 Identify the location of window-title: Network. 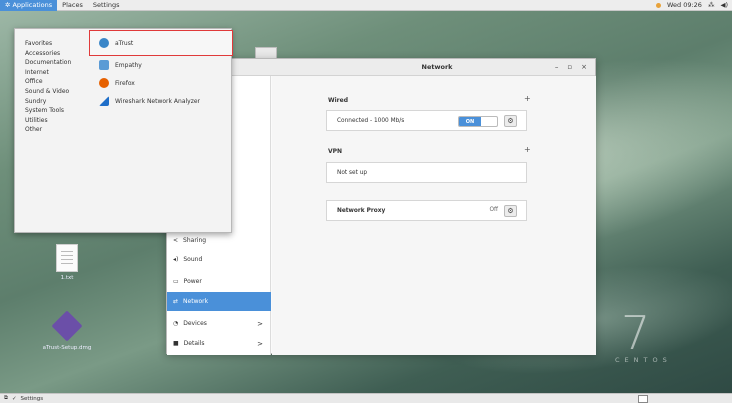
(437, 67).